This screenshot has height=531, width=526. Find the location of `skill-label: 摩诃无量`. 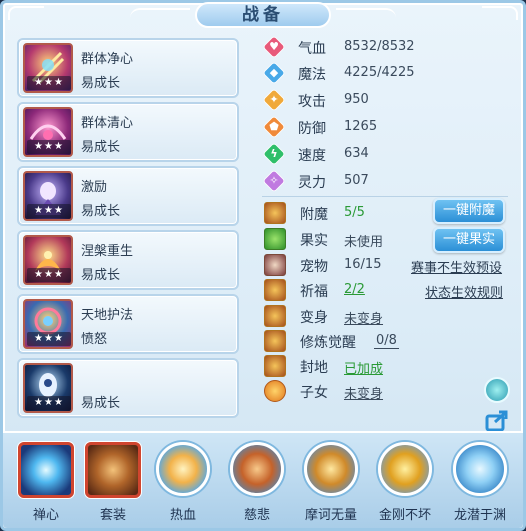

skill-label: 摩诃无量 is located at coordinates (330, 515).